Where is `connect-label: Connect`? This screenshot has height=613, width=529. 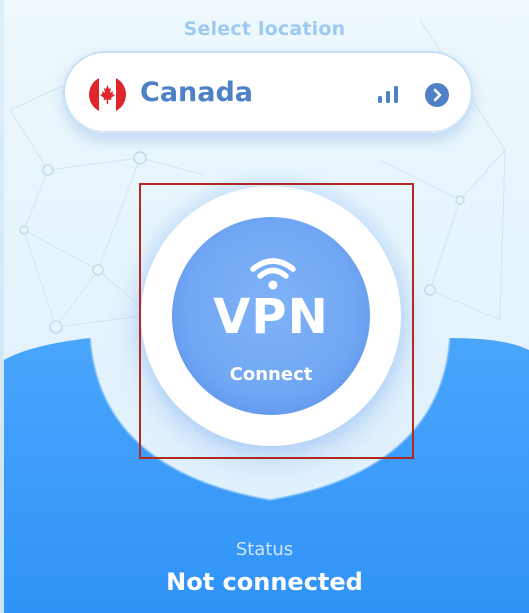
connect-label: Connect is located at coordinates (271, 374).